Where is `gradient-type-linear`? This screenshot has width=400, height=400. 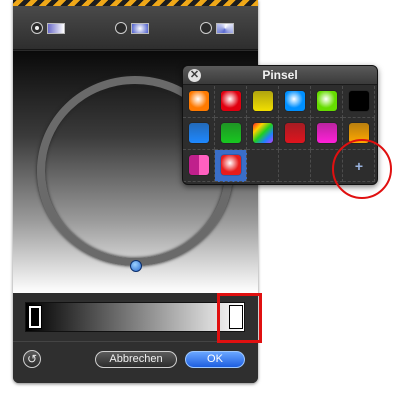
gradient-type-linear is located at coordinates (48, 28).